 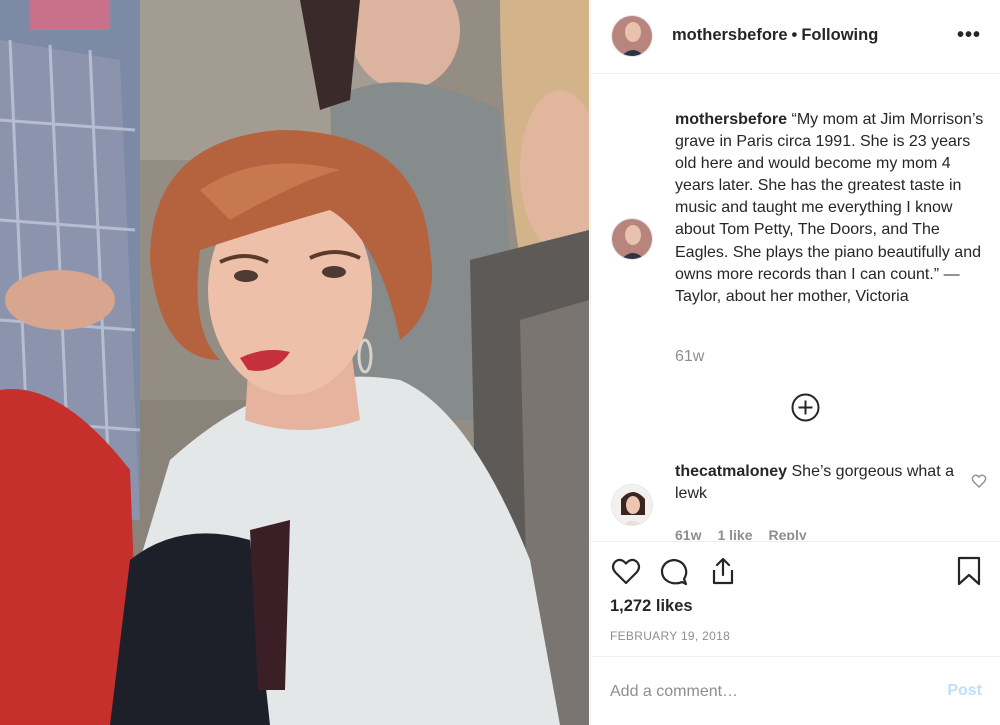 What do you see at coordinates (734, 533) in the screenshot?
I see `comment-like-count: 1 like` at bounding box center [734, 533].